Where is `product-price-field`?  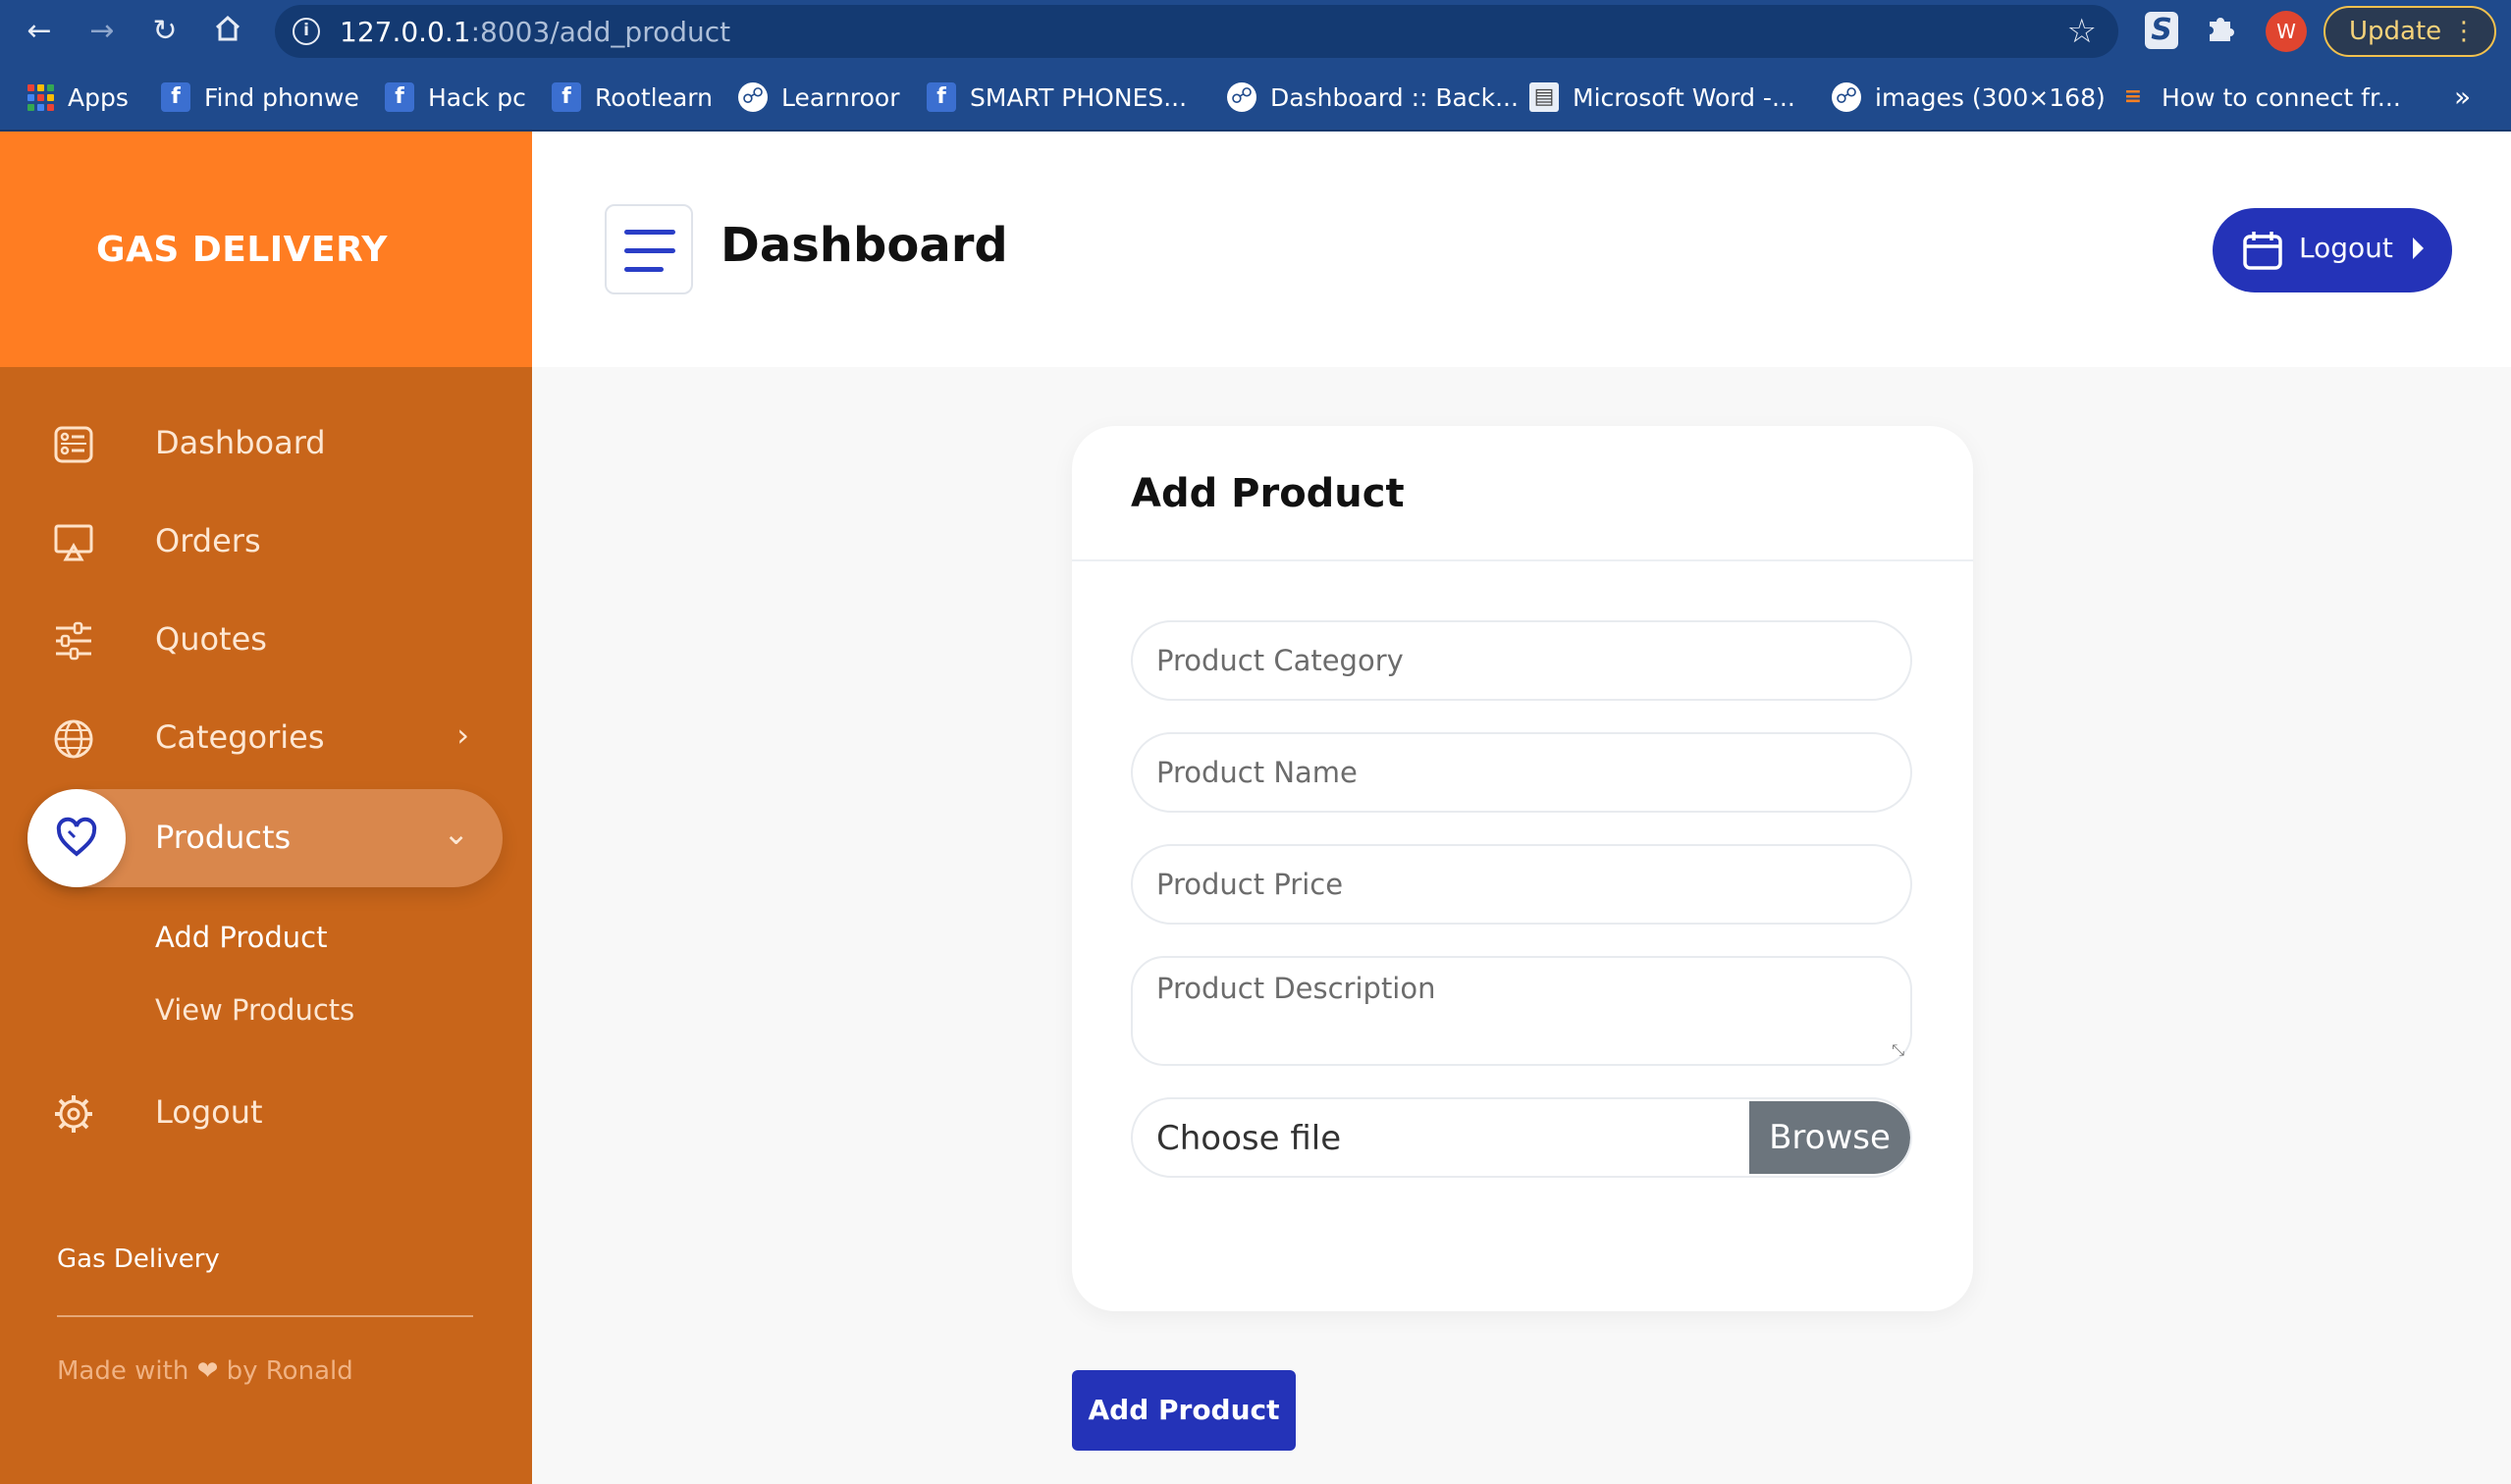
product-price-field is located at coordinates (1521, 884).